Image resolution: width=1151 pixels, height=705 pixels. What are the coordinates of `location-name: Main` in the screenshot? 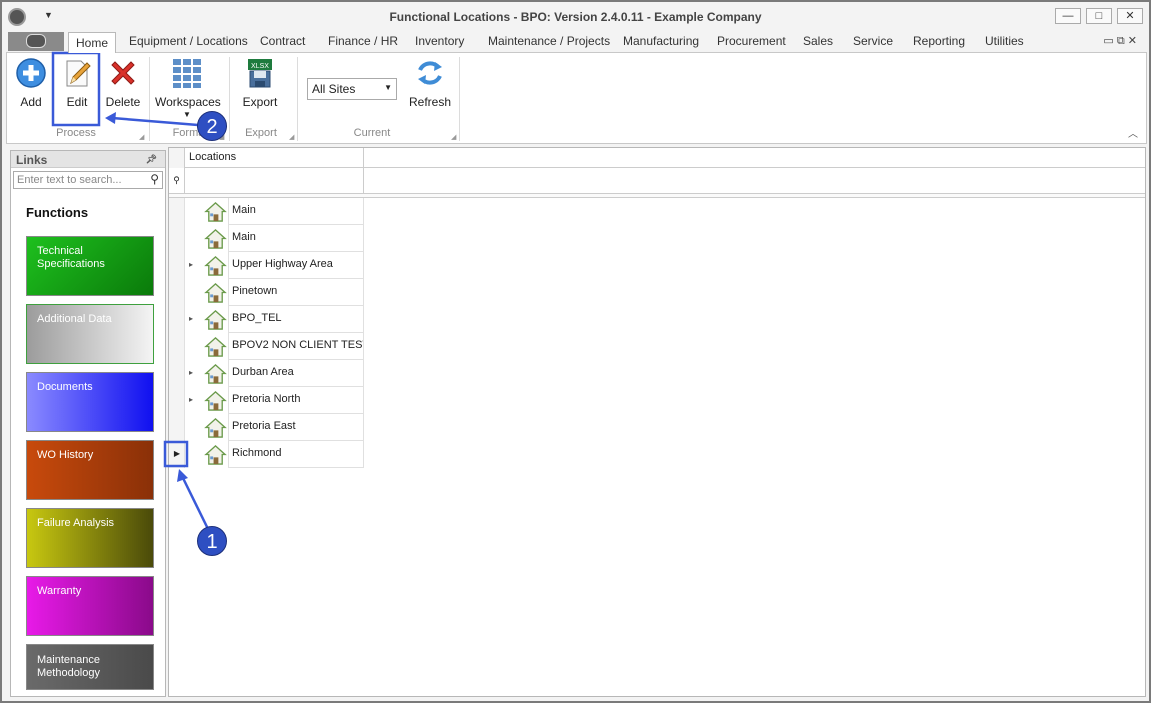 It's located at (296, 211).